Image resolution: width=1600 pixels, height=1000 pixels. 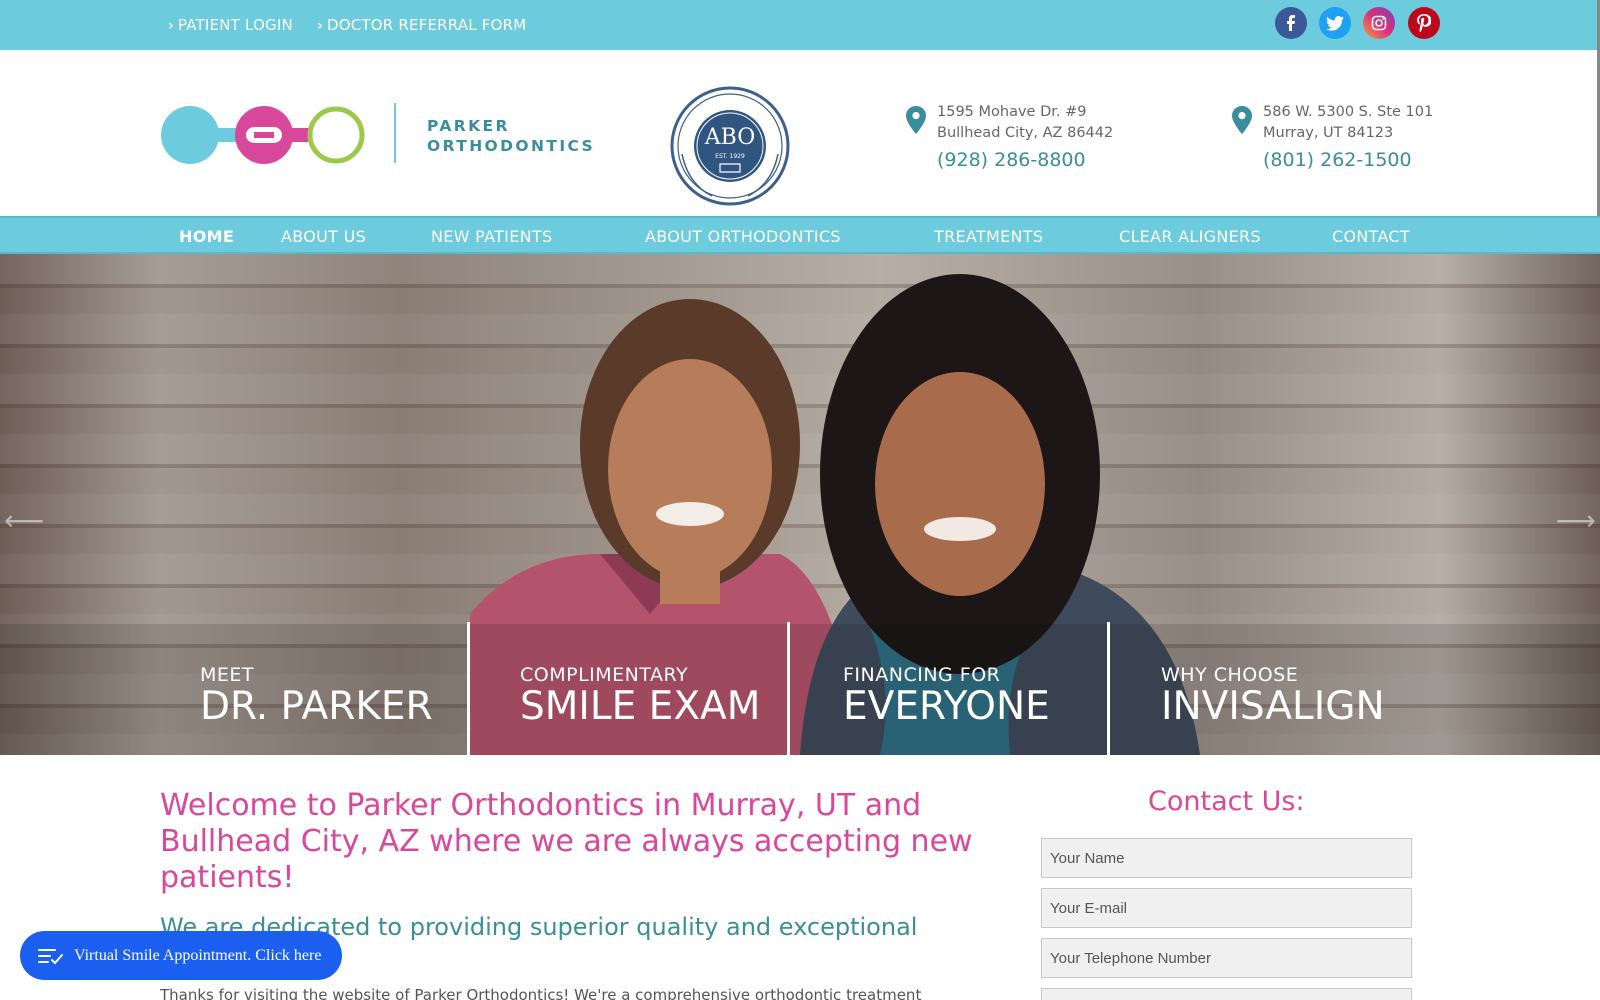 What do you see at coordinates (1337, 160) in the screenshot?
I see `phone-link: (801) 262-1500` at bounding box center [1337, 160].